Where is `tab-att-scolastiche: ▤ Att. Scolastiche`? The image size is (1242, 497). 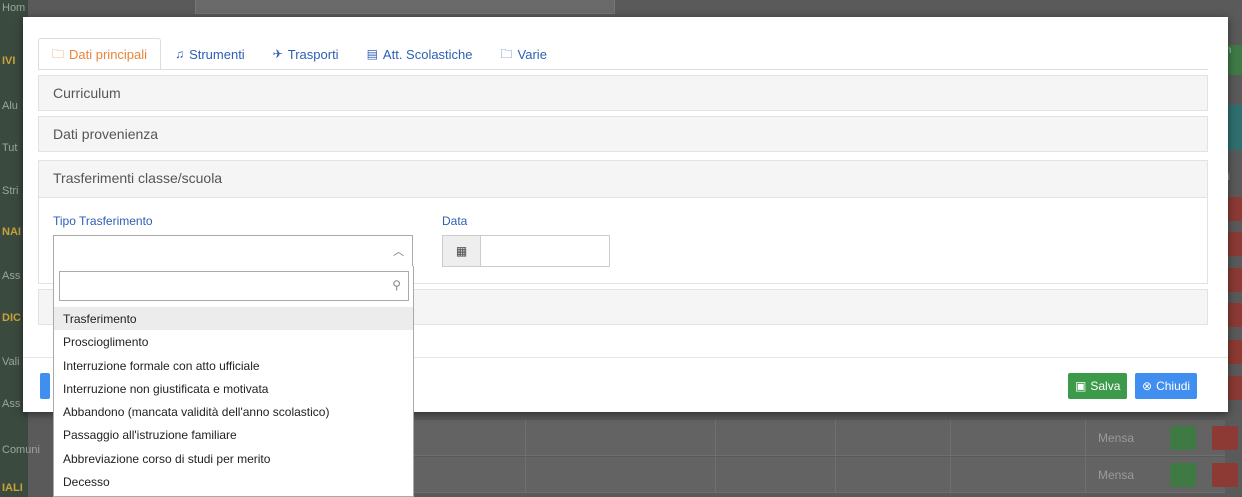
tab-att-scolastiche: ▤ Att. Scolastiche is located at coordinates (420, 54).